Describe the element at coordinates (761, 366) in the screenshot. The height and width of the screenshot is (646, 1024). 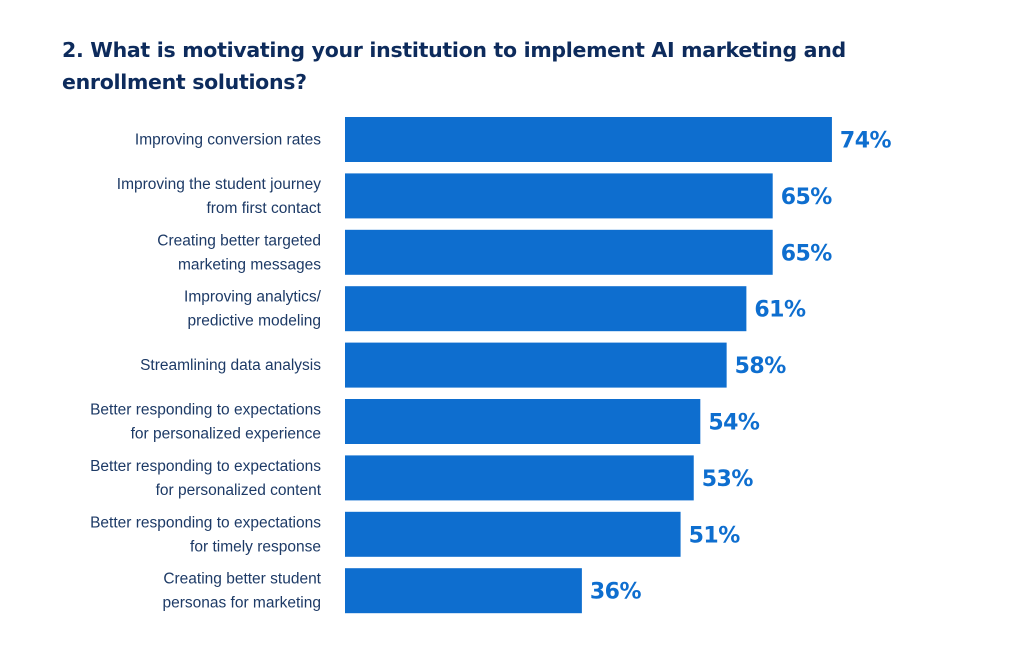
I see `value-label-4: 58%` at that location.